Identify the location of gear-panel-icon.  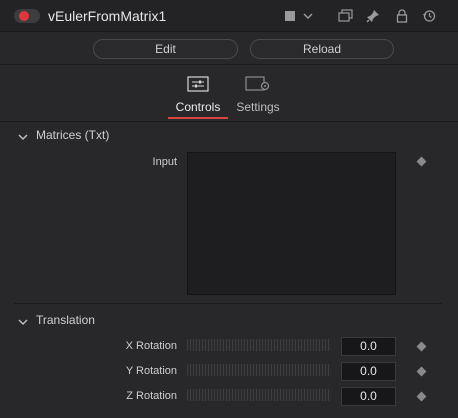
(258, 85).